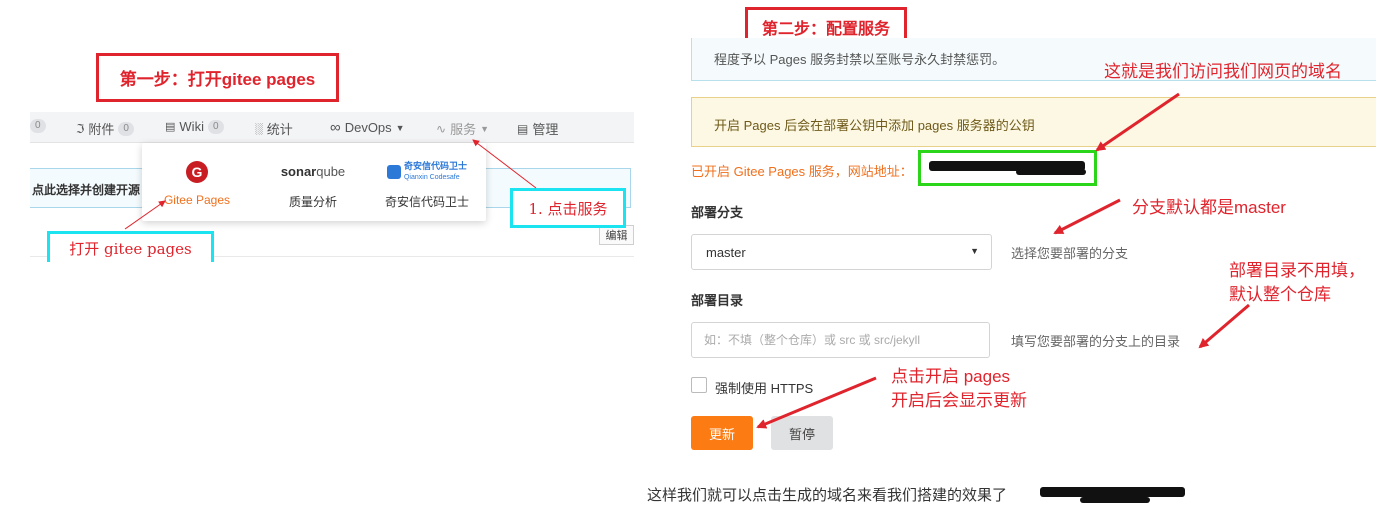 The image size is (1376, 521). Describe the element at coordinates (504, 164) in the screenshot. I see `arrow-to-services` at that location.